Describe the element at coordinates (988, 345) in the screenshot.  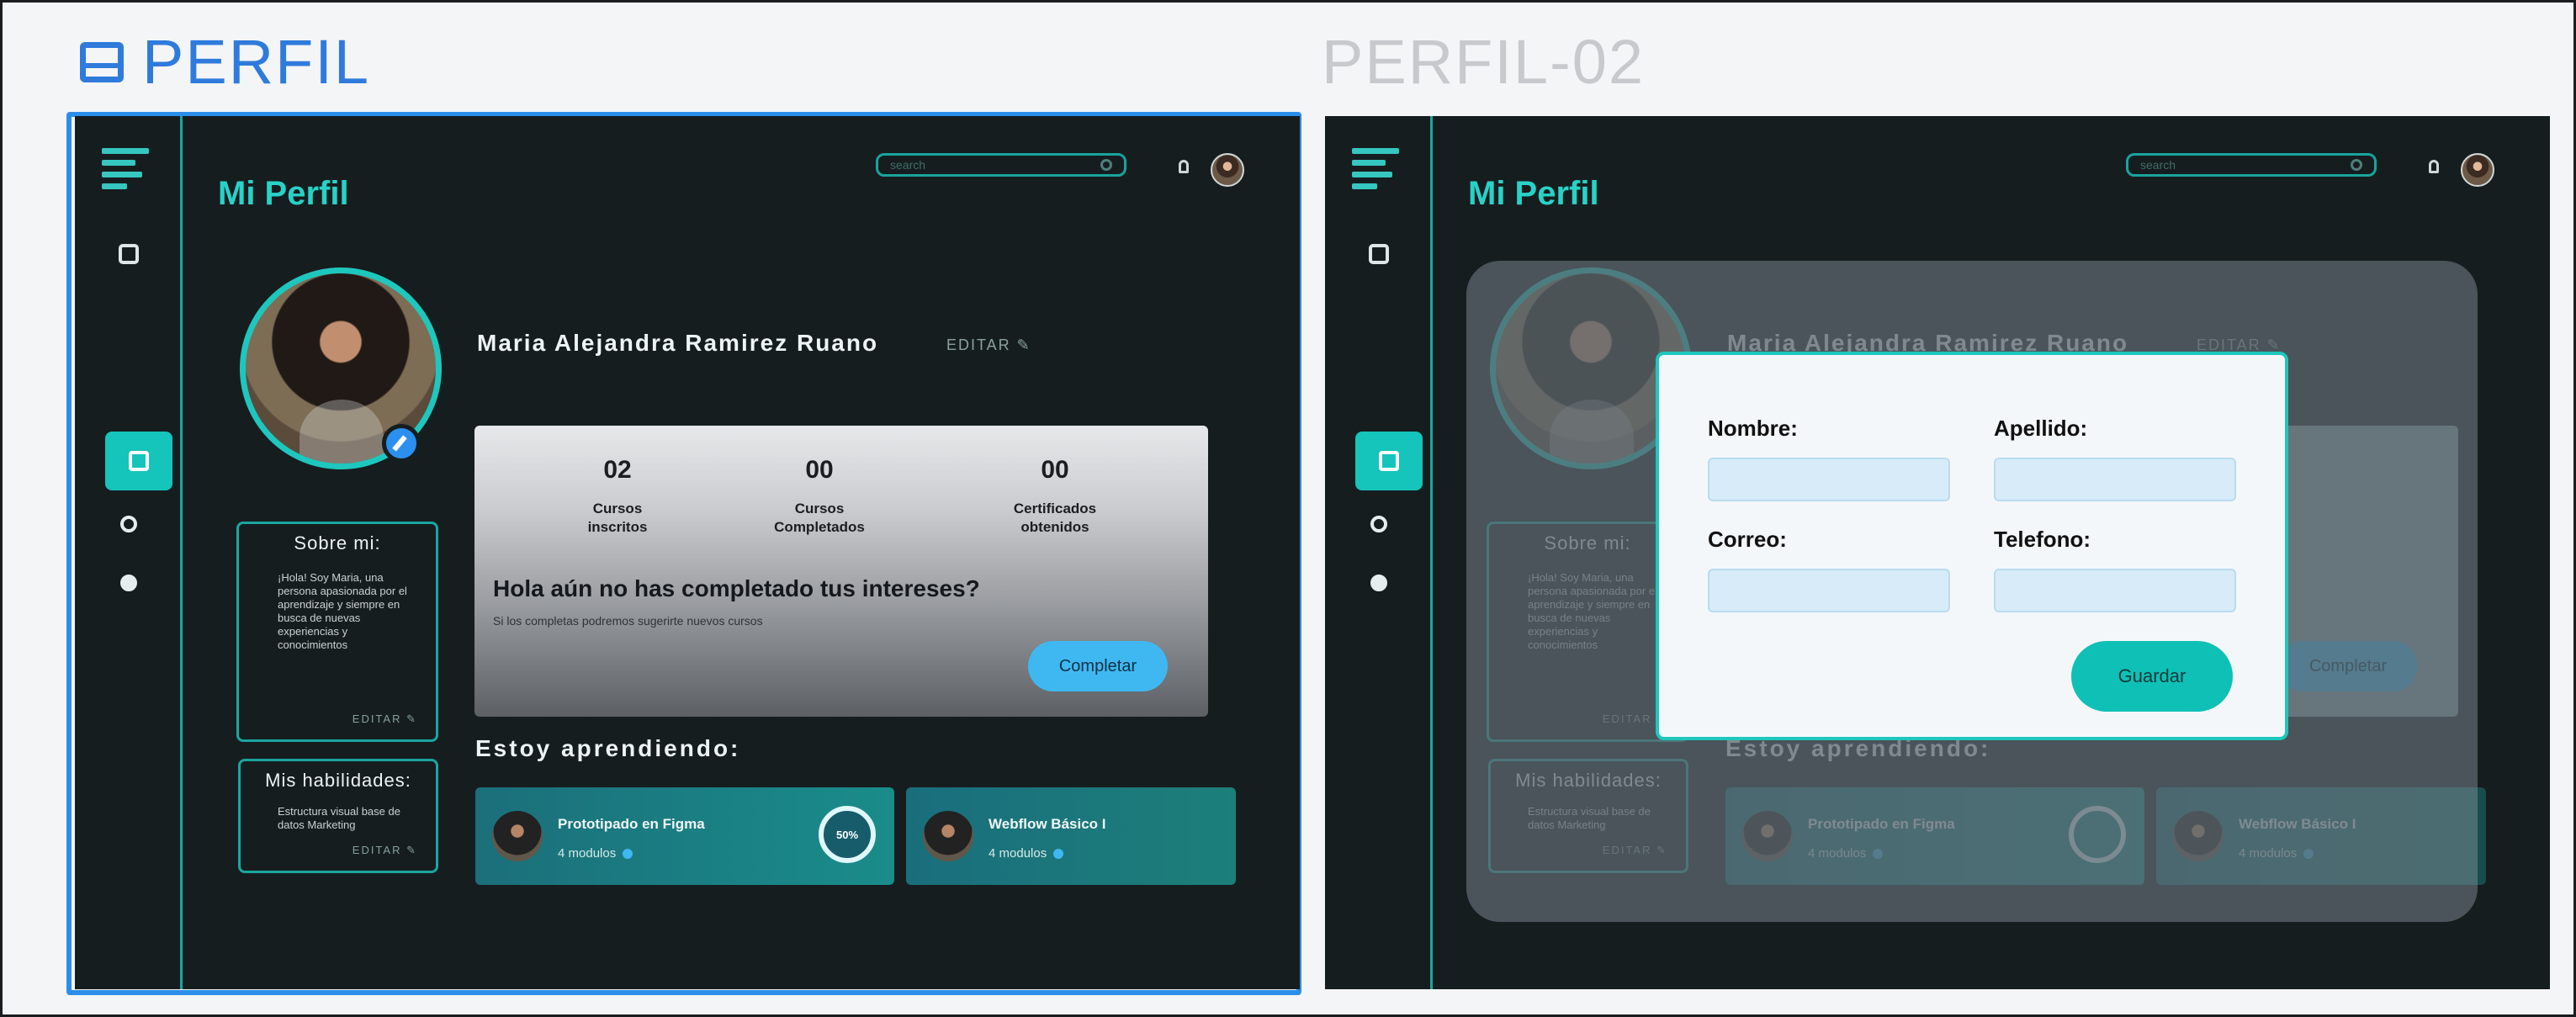
I see `edit-name-link: EDITAR ✎` at that location.